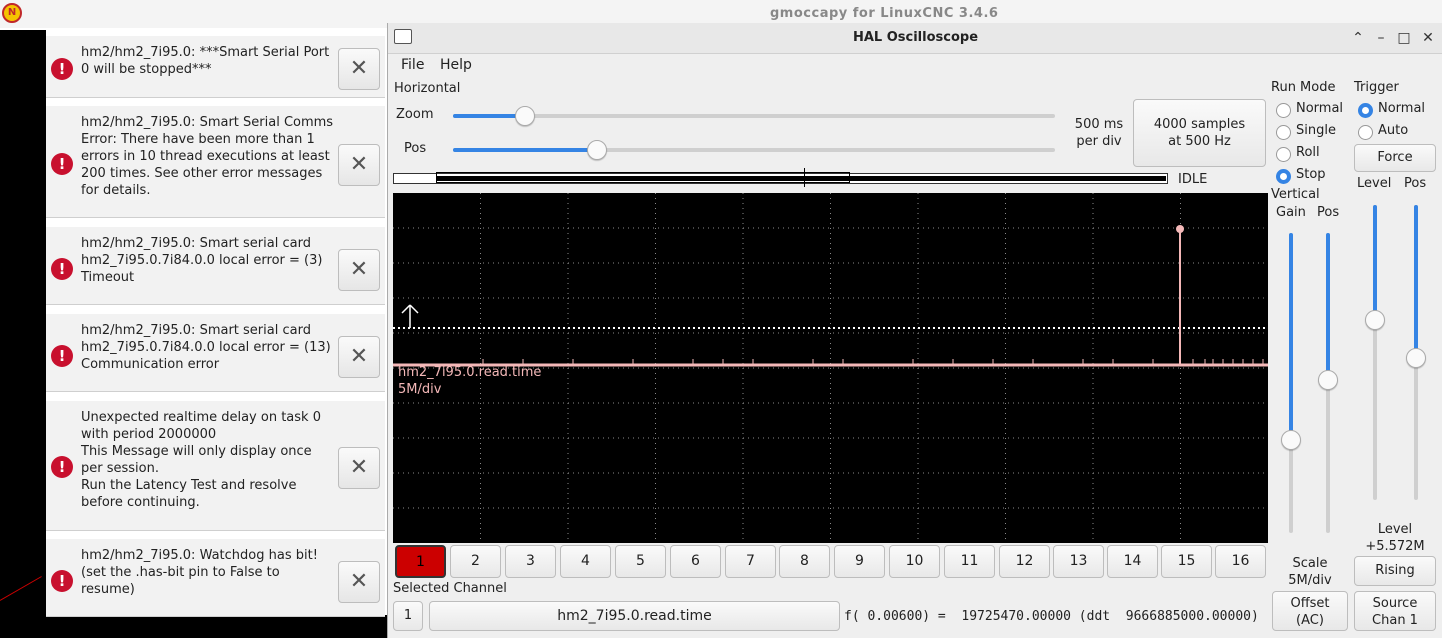  Describe the element at coordinates (525, 150) in the screenshot. I see `position-slider-fill` at that location.